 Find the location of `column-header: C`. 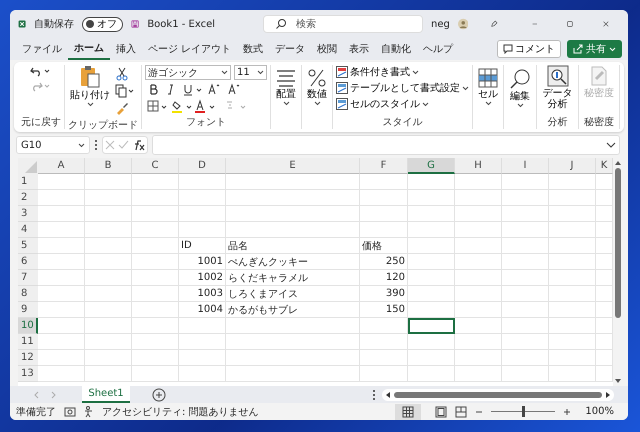

column-header: C is located at coordinates (155, 166).